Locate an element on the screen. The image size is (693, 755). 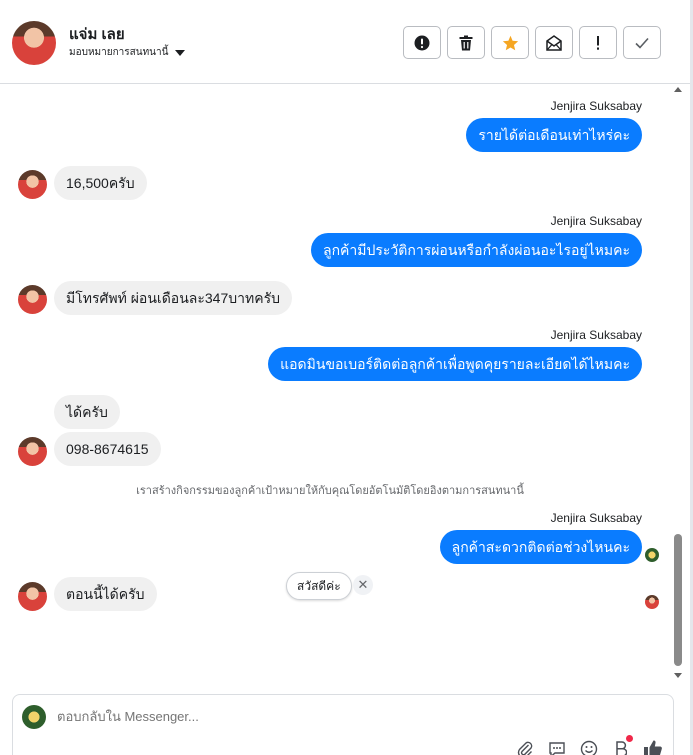
suggested-reply-chip: สวัสดีค่ะ is located at coordinates (319, 586).